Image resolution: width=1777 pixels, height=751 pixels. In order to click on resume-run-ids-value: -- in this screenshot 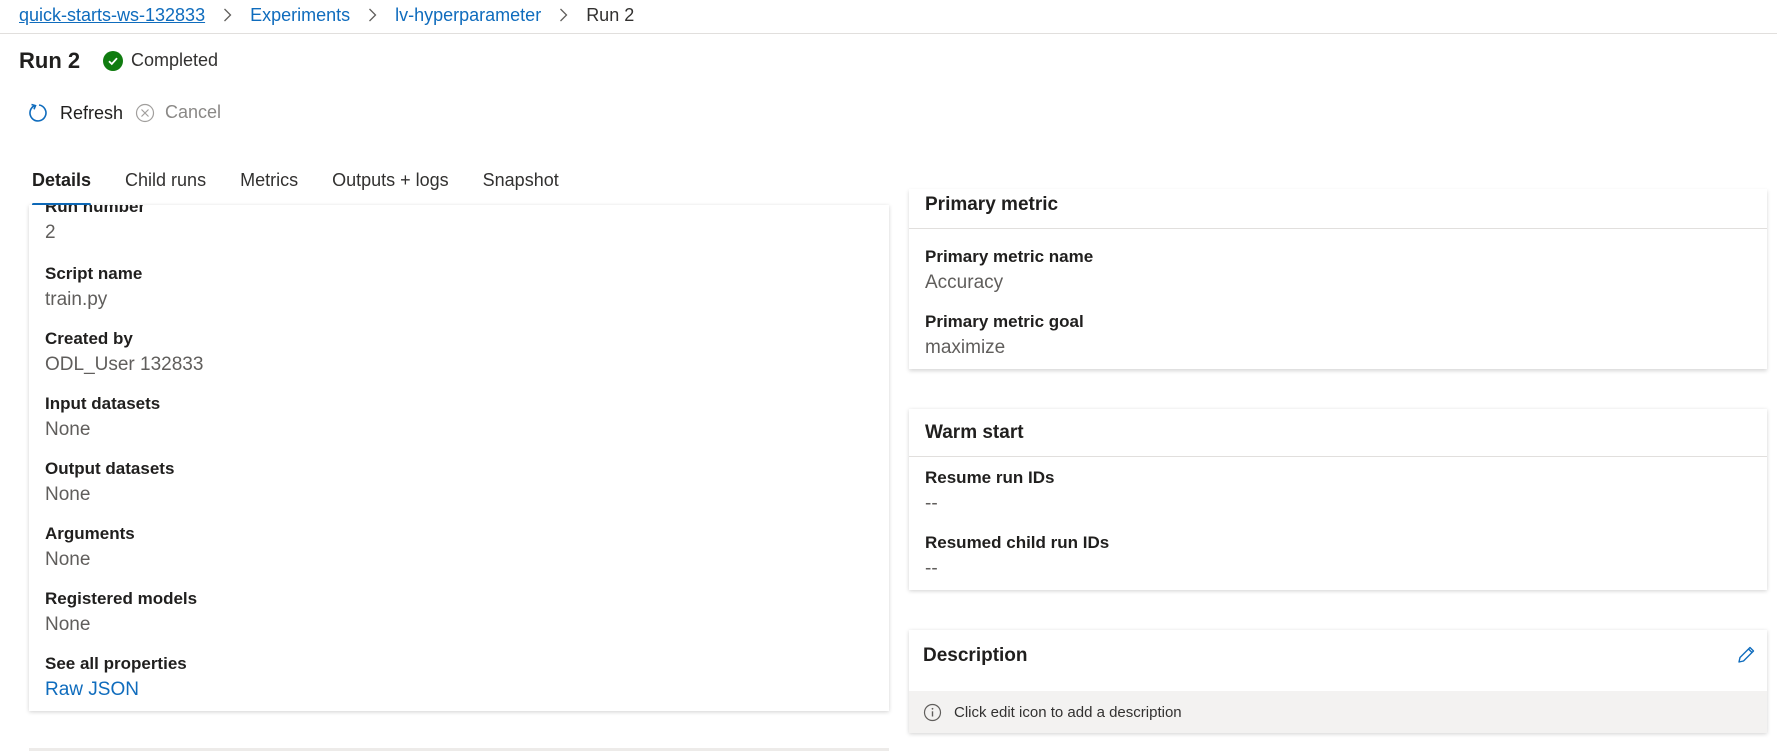, I will do `click(931, 503)`.